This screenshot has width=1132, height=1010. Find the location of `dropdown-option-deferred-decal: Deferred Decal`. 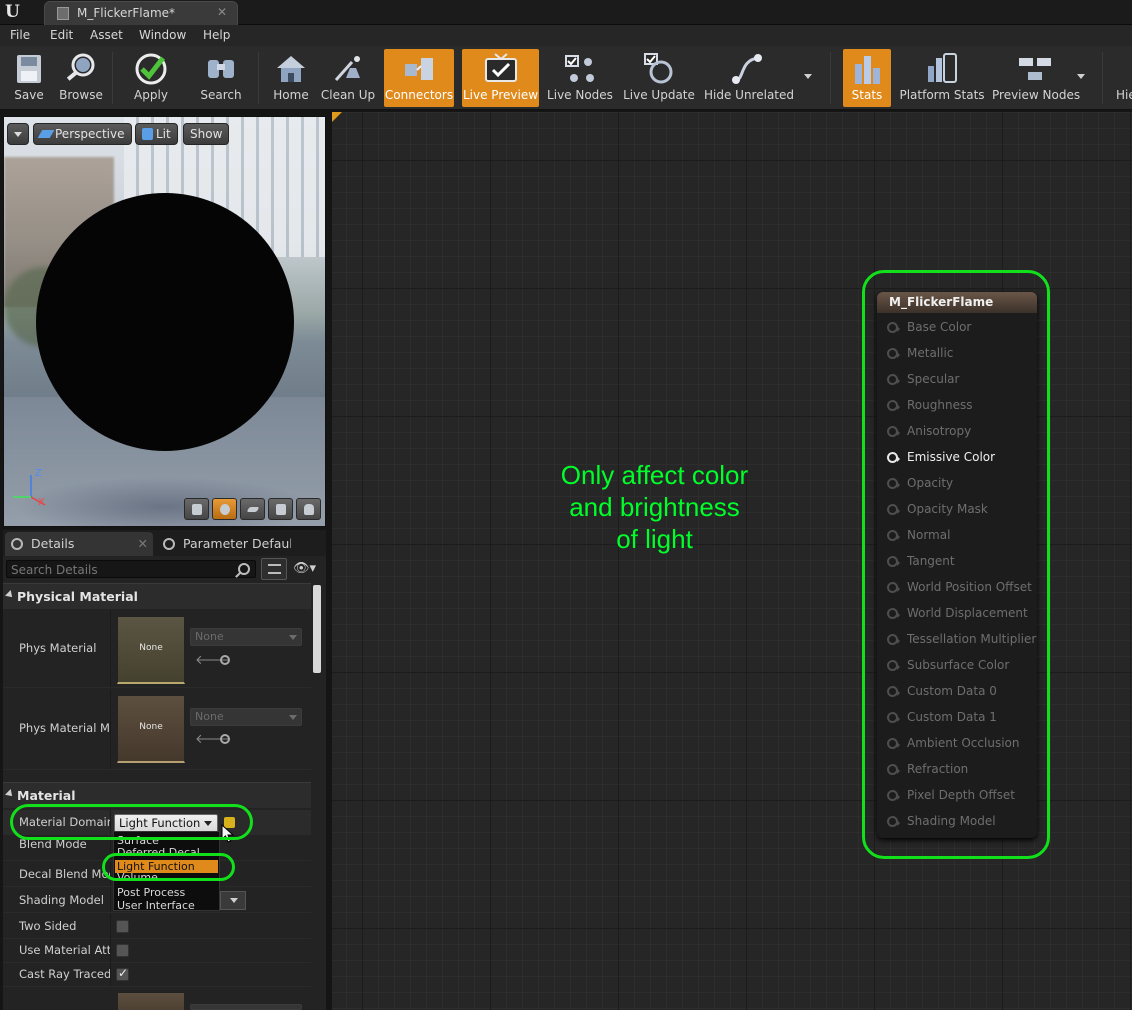

dropdown-option-deferred-decal: Deferred Decal is located at coordinates (166, 850).